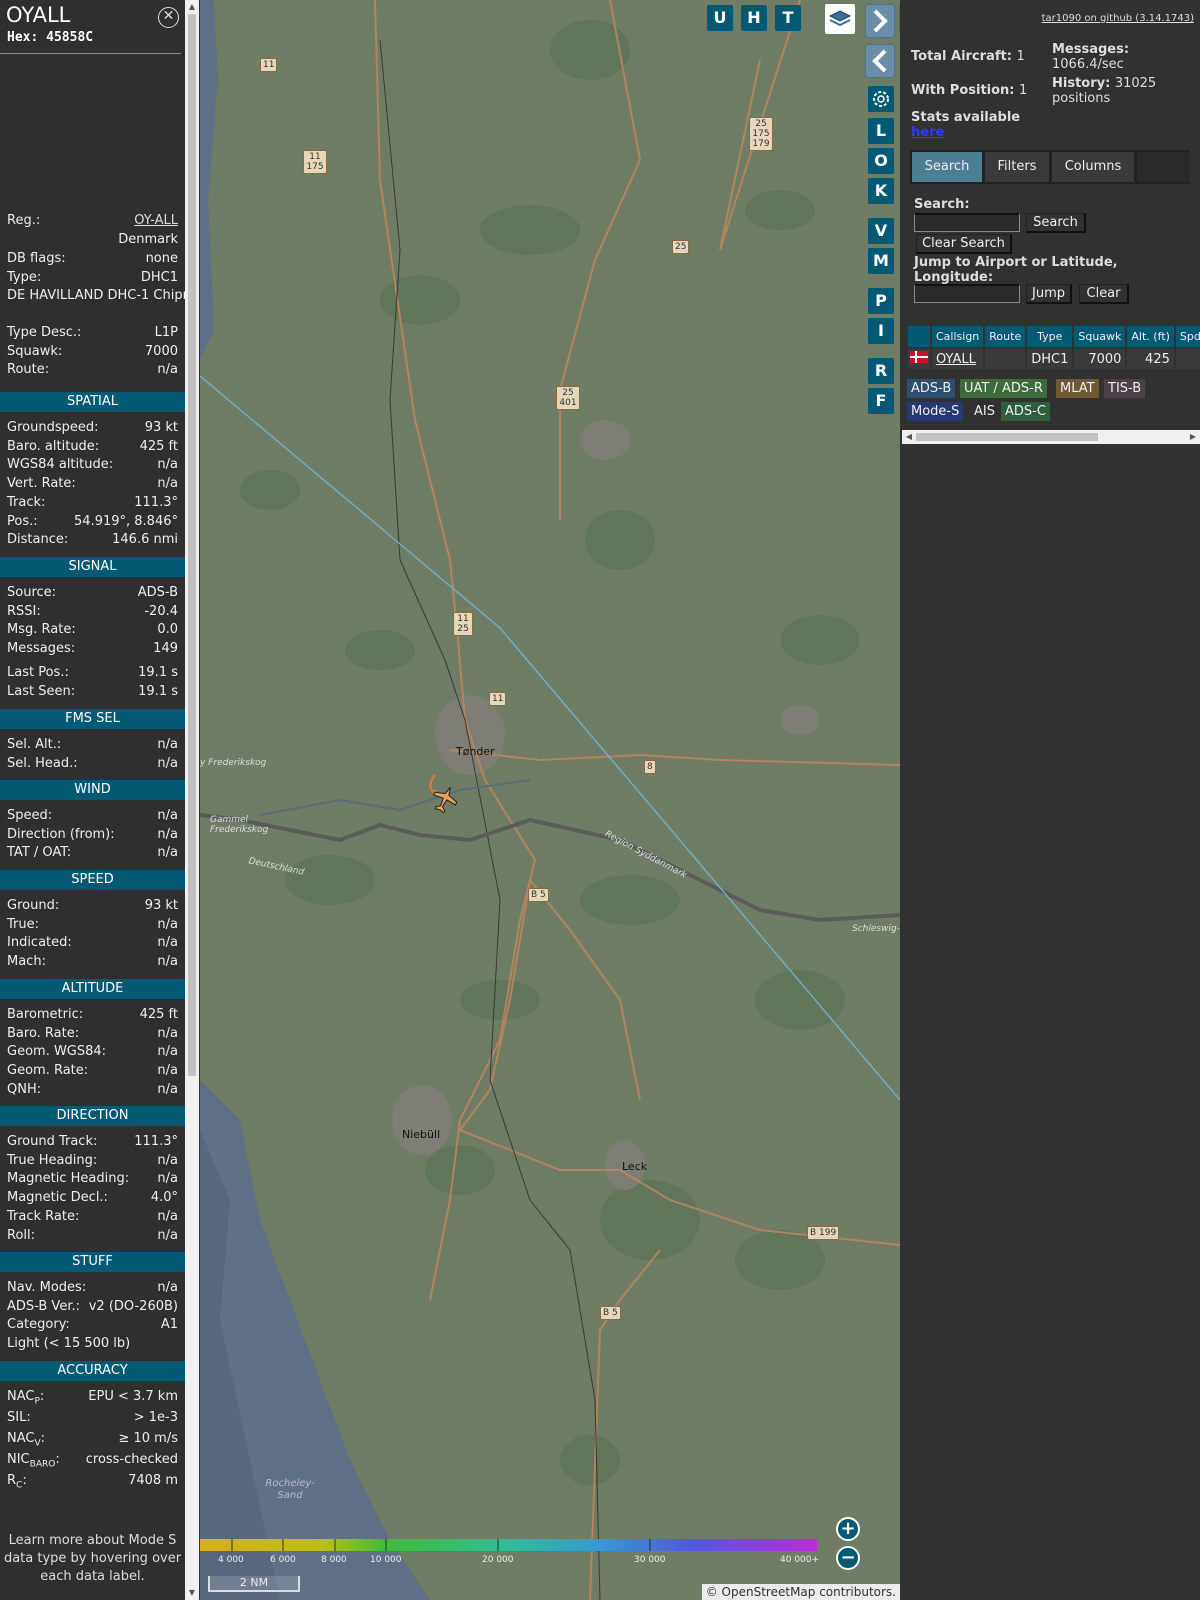  I want to click on info-label: Direction (from):, so click(61, 835).